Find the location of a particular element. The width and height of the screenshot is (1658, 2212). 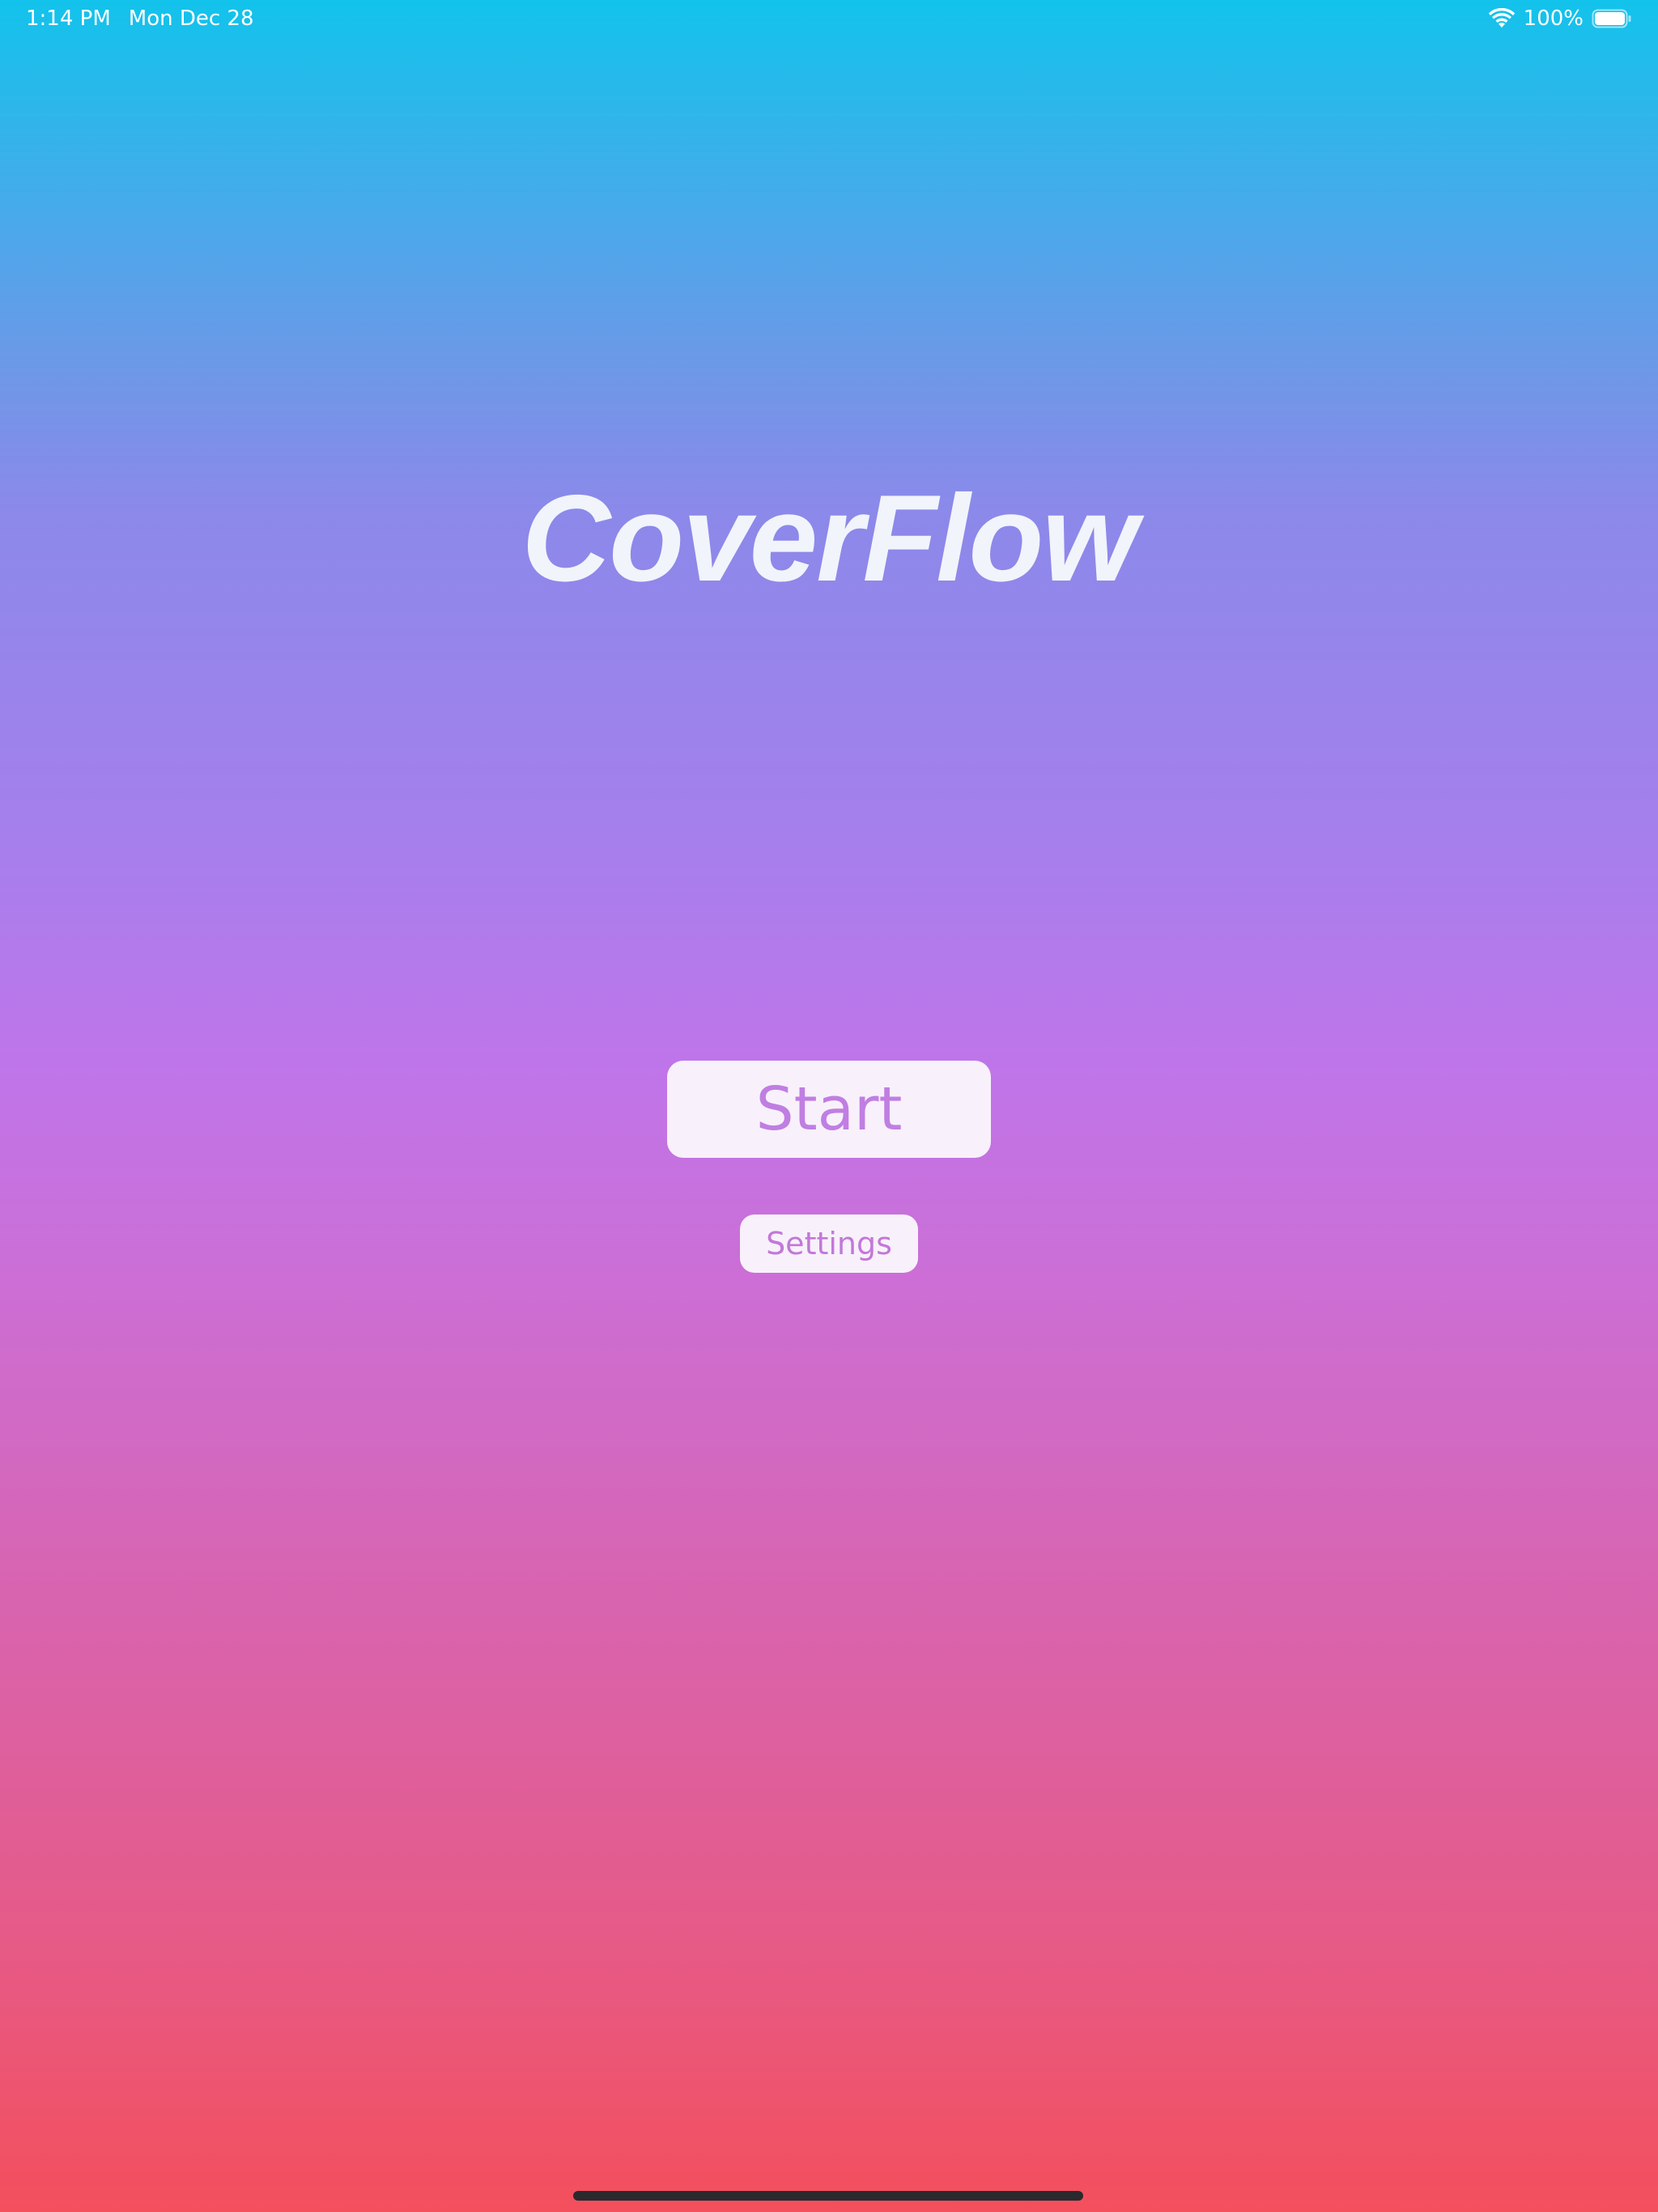

status-time: 1:14 PM is located at coordinates (68, 19).